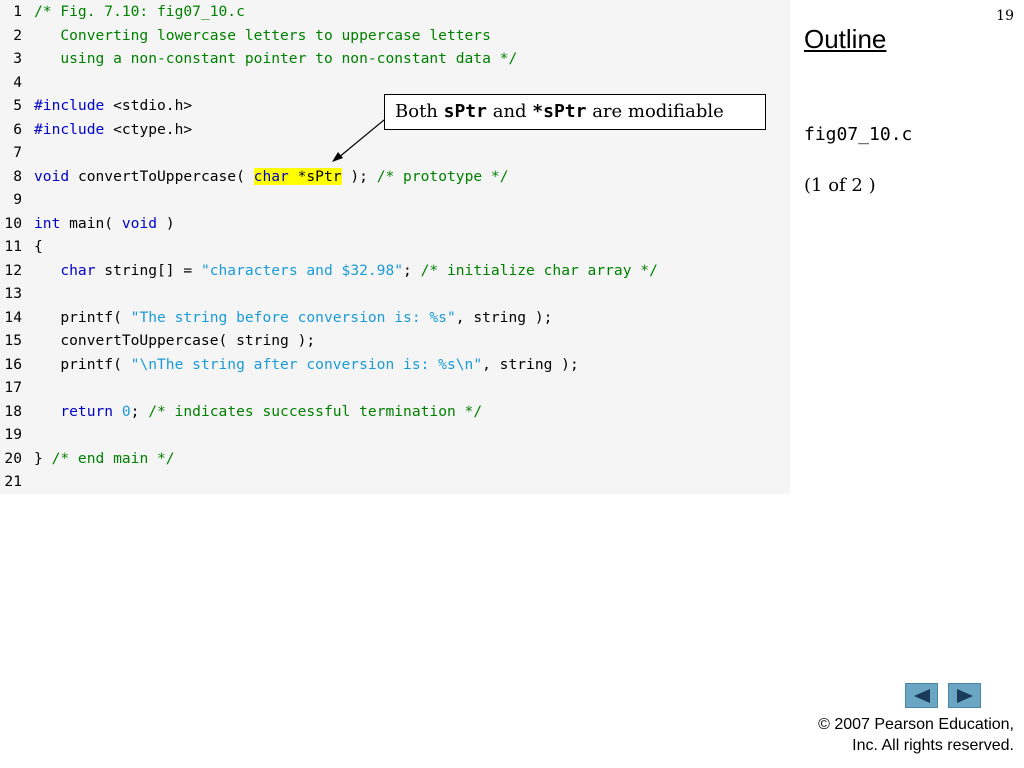 This screenshot has width=1024, height=768. I want to click on callout-text-mid: and, so click(509, 111).